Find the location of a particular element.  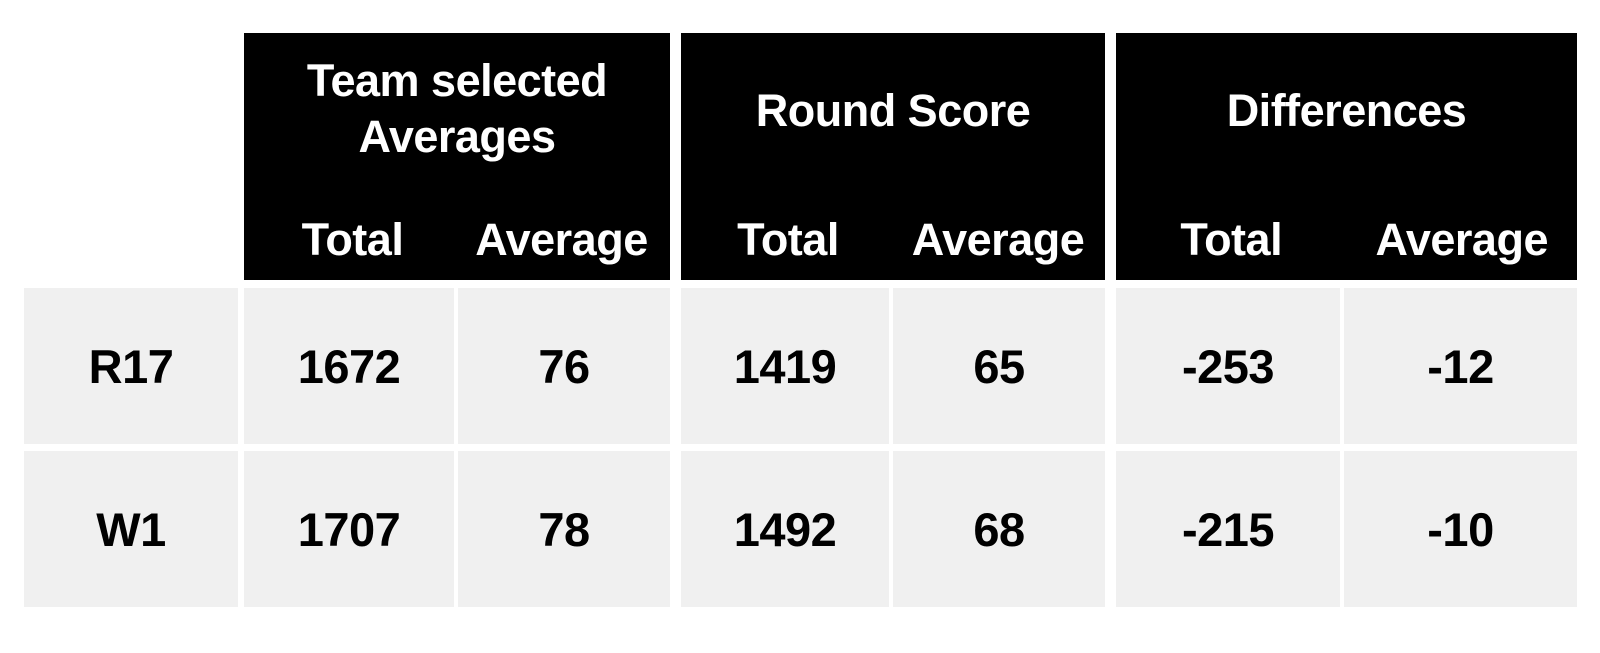

header-group-round-score: Round Score Total Average is located at coordinates (893, 156).